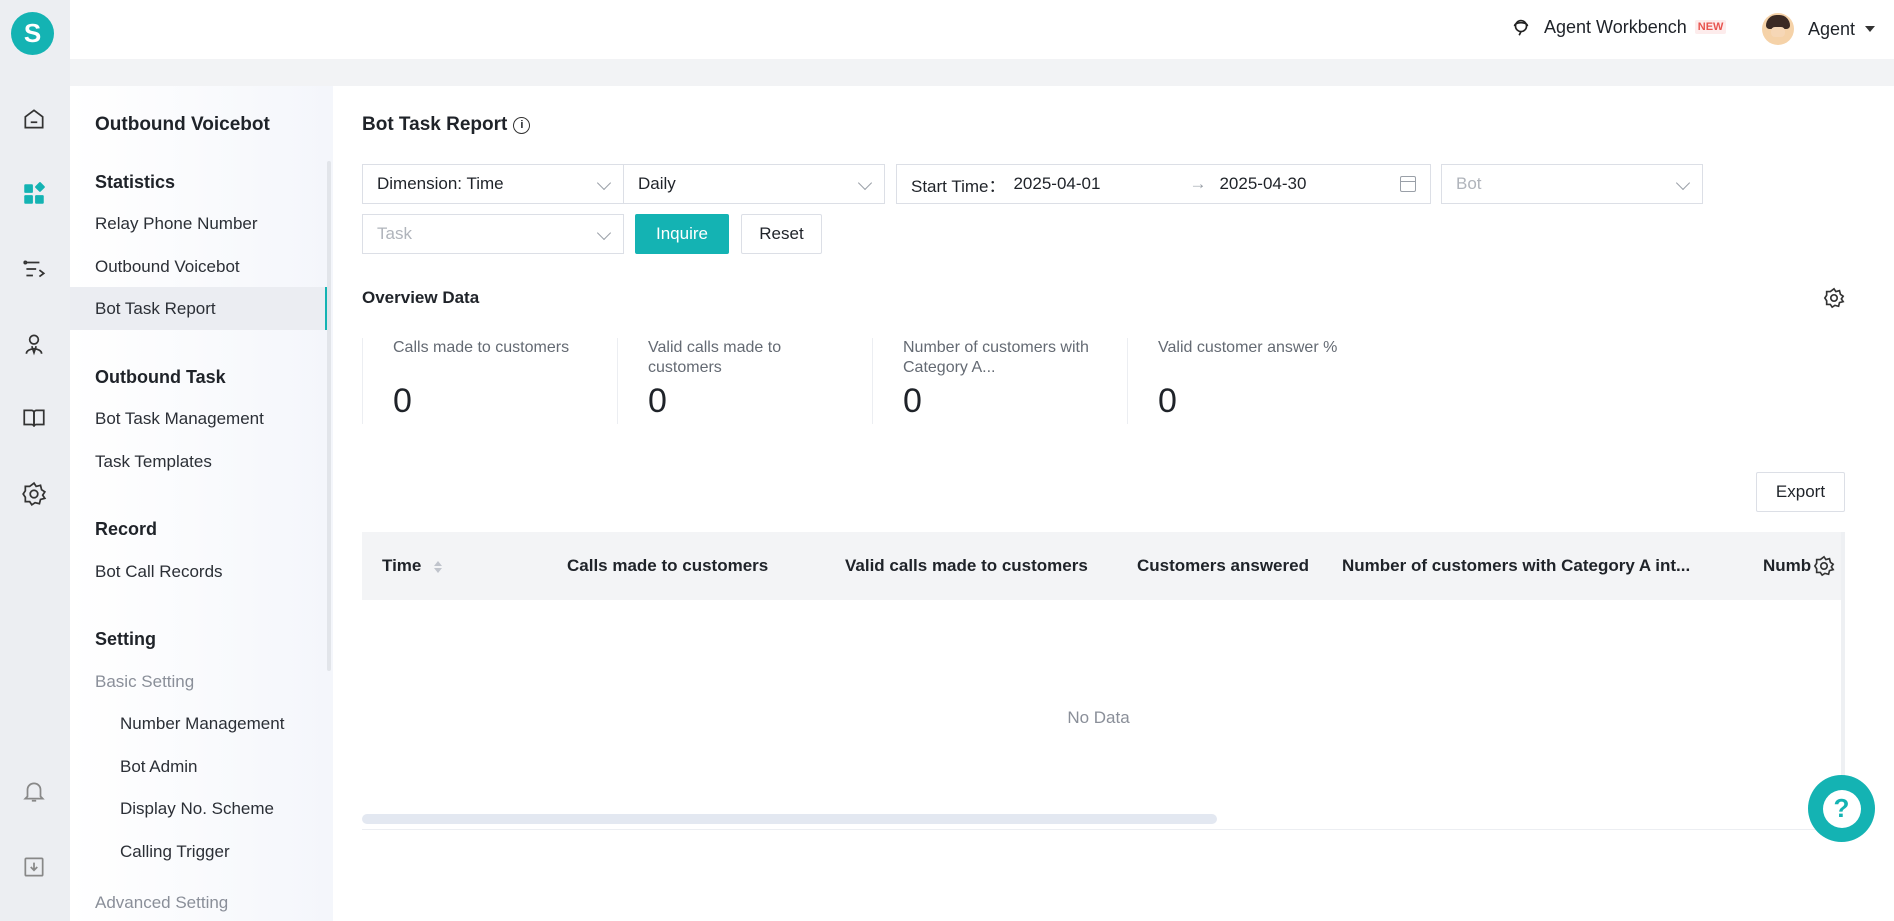 This screenshot has width=1894, height=921. I want to click on caret-down-icon, so click(1870, 29).